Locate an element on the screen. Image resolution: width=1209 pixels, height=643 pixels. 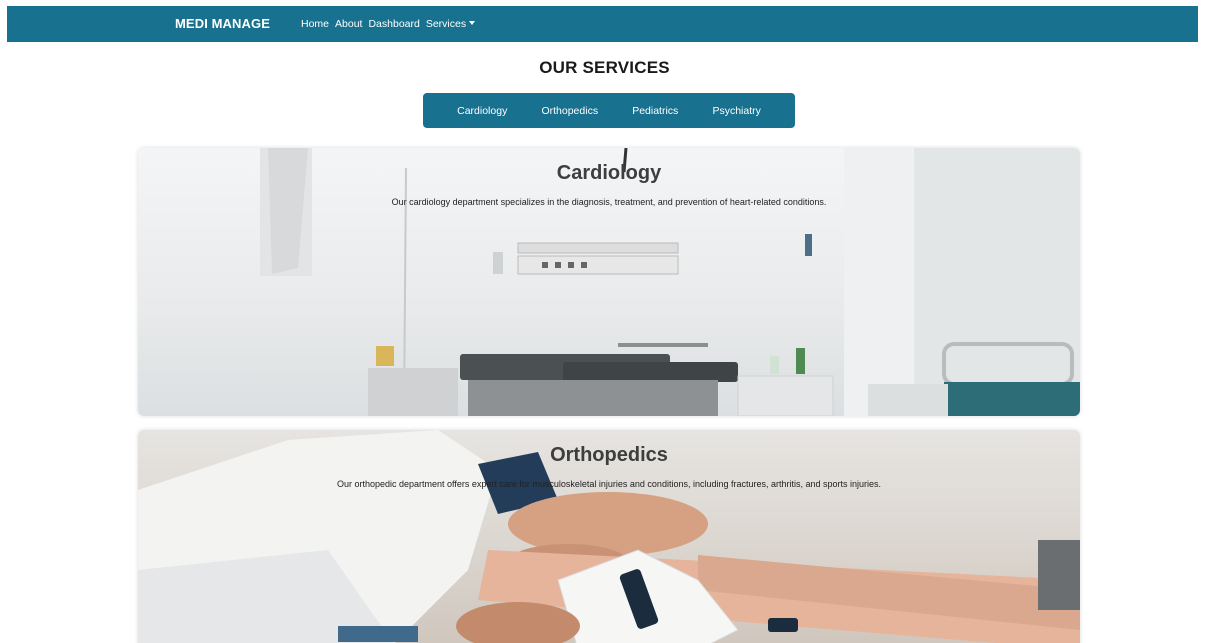
nav-link-services-dropdown: Services is located at coordinates (450, 24).